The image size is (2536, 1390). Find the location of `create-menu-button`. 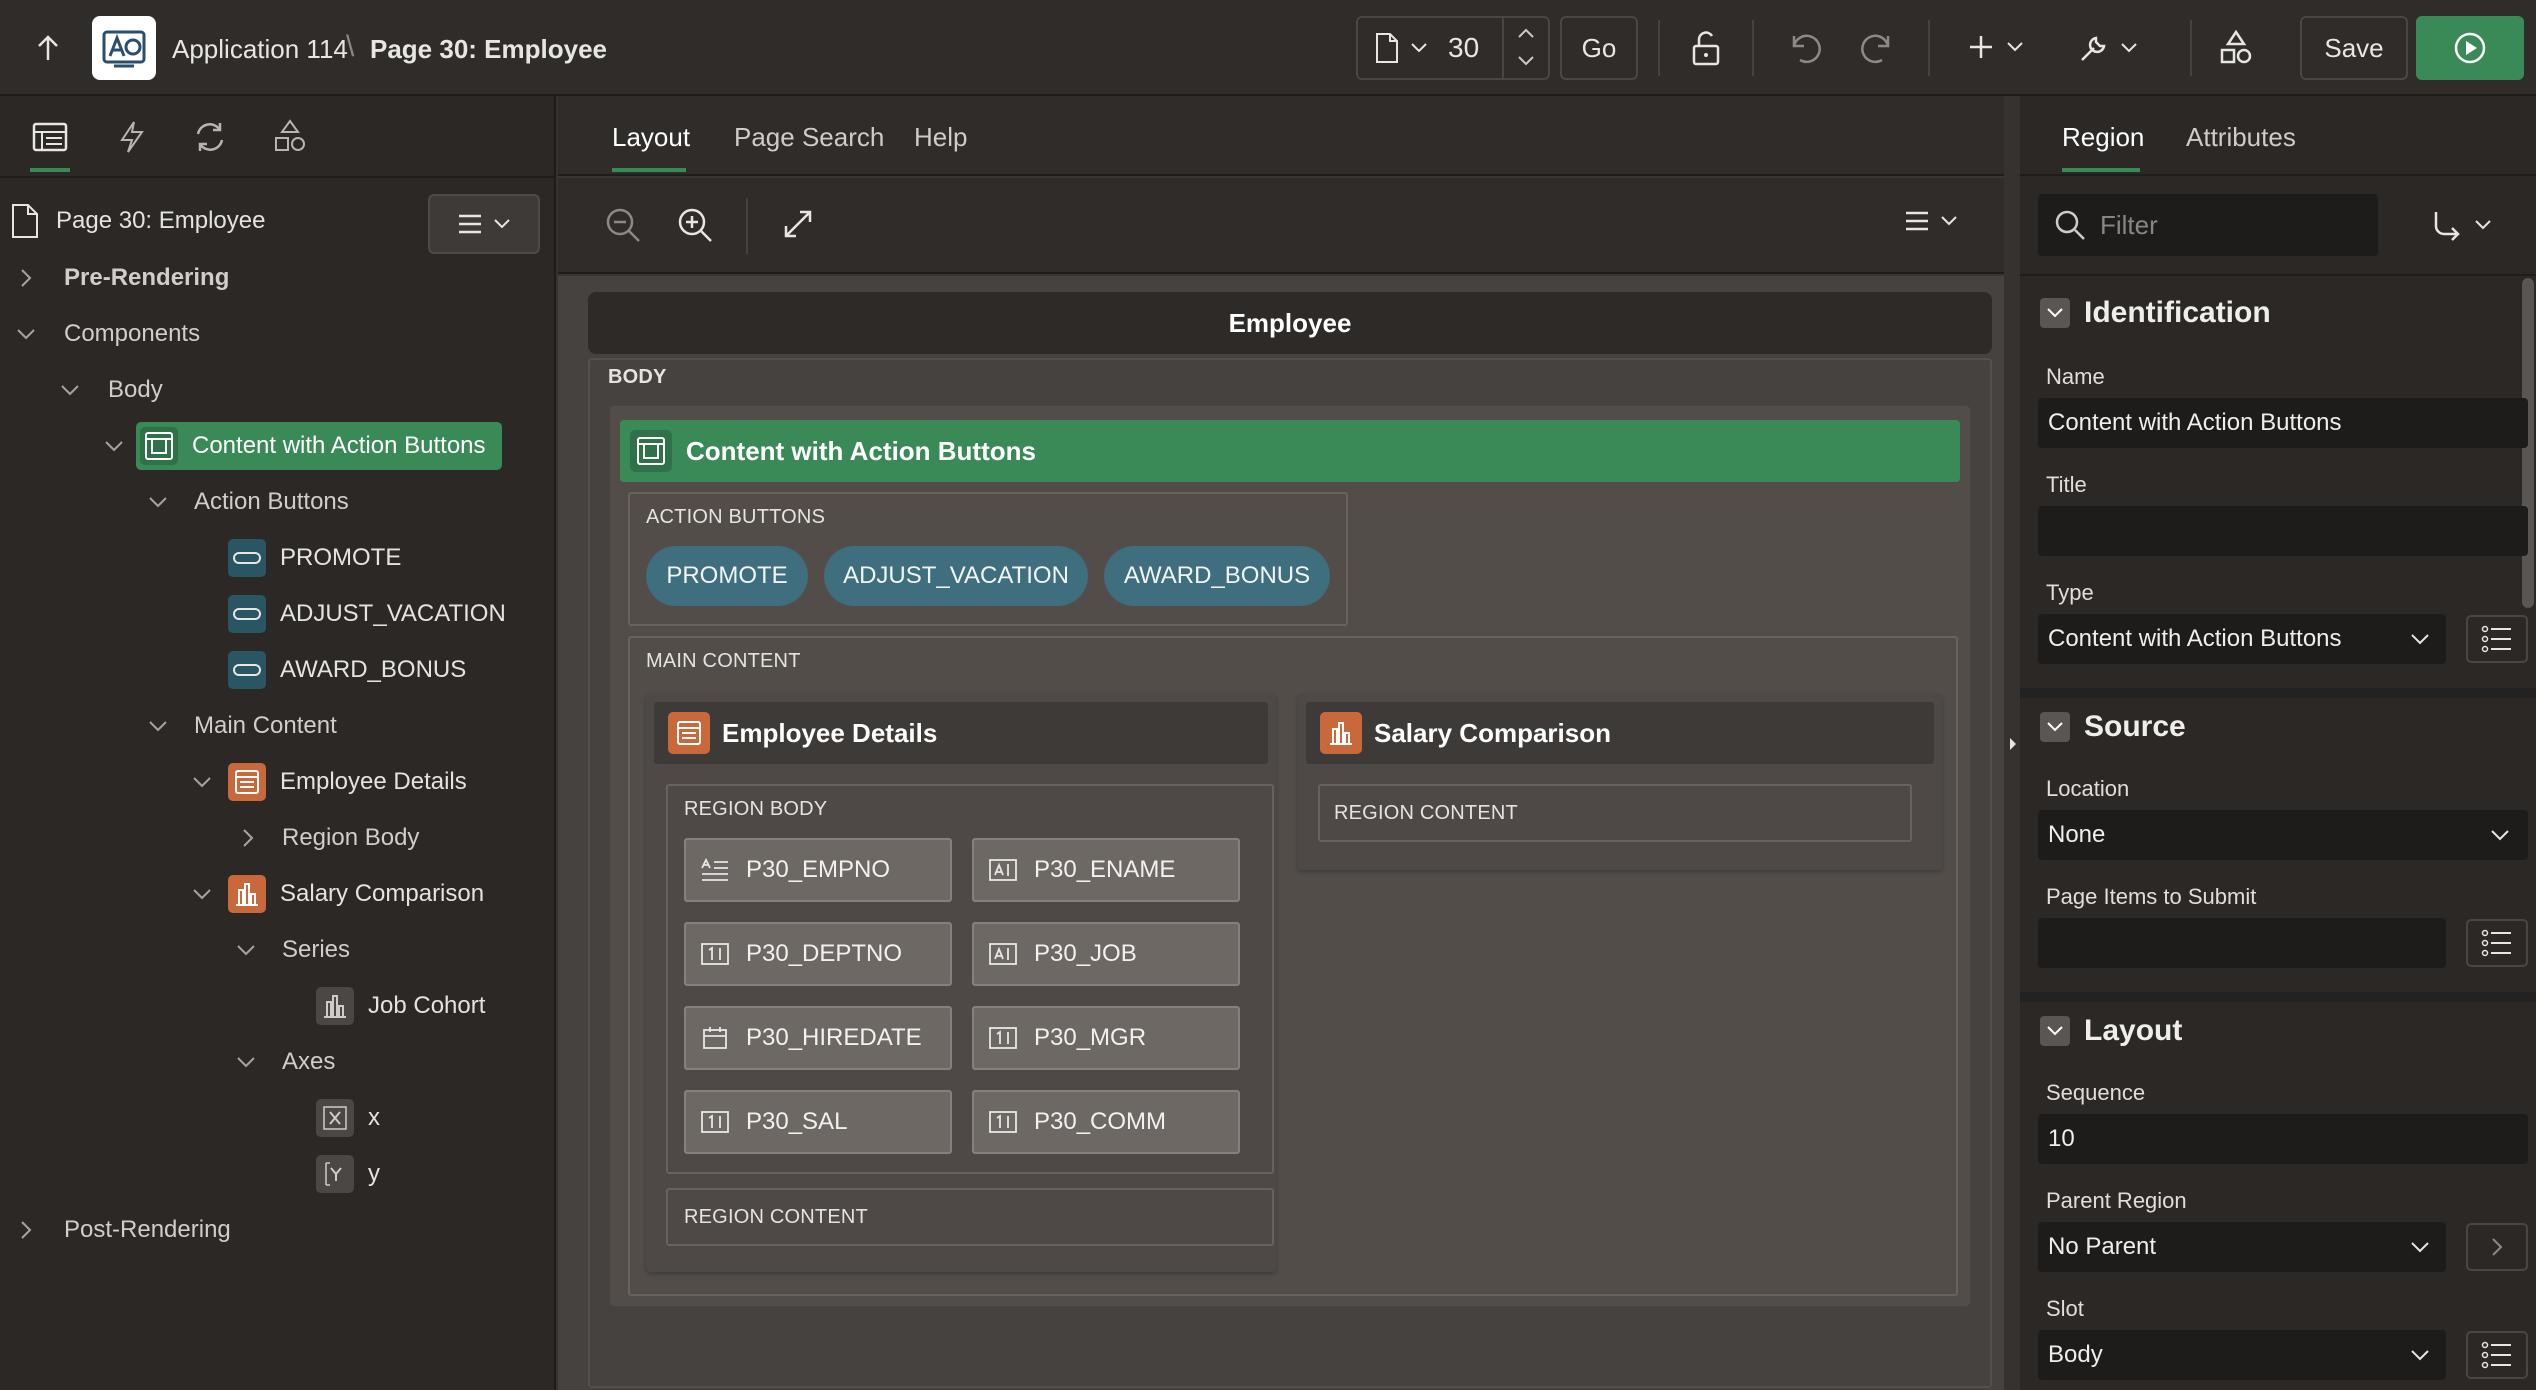

create-menu-button is located at coordinates (1995, 47).